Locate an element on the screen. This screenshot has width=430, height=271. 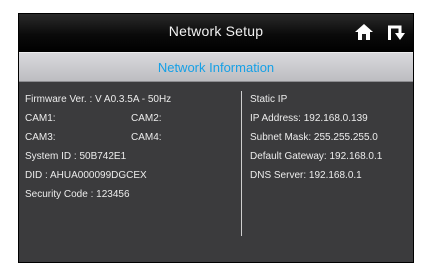
ip-mode: Static IP is located at coordinates (269, 99).